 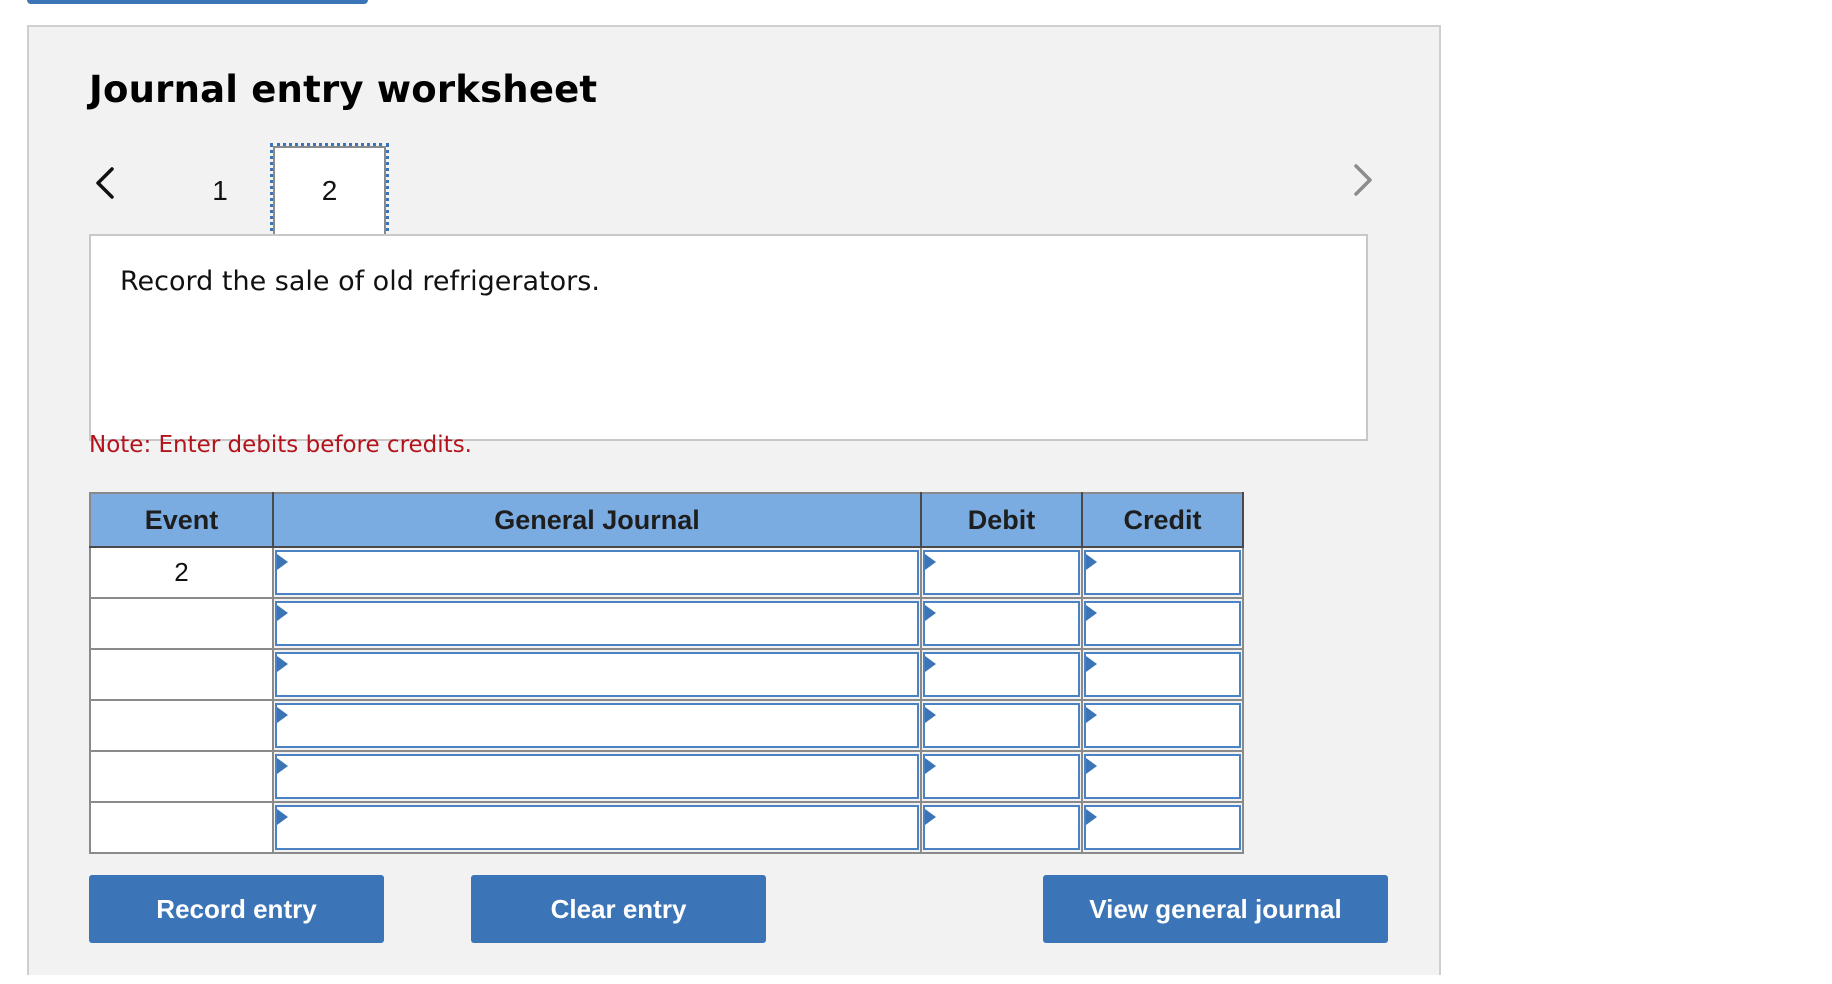 I want to click on table-row: 2, so click(x=666, y=572).